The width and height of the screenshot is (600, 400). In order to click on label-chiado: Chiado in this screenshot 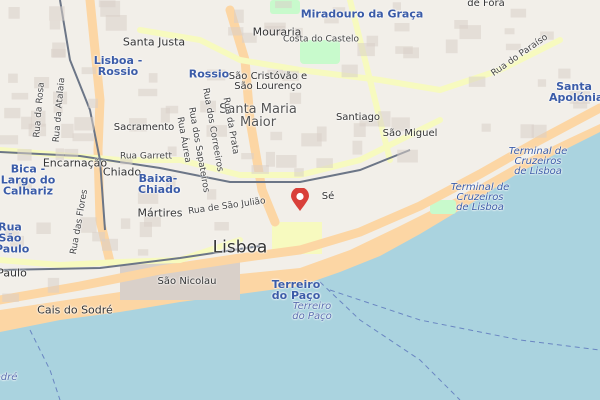, I will do `click(122, 172)`.